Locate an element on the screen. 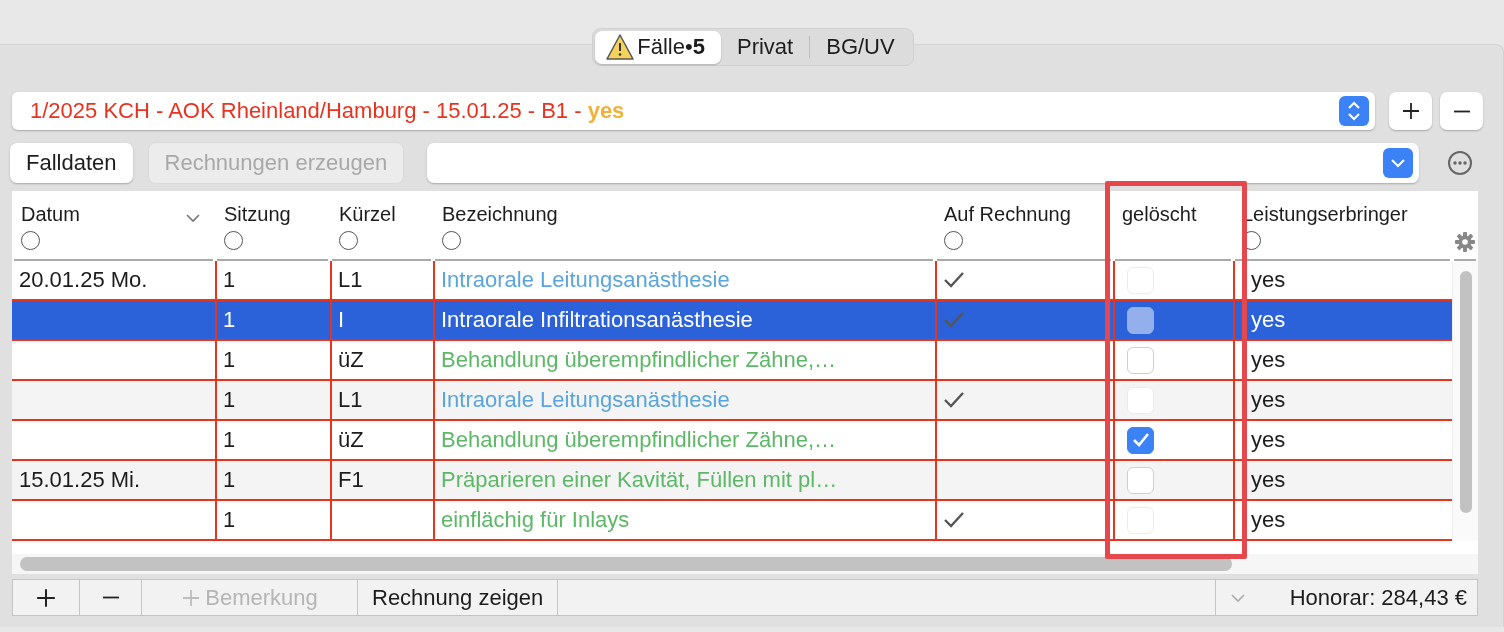 Image resolution: width=1504 pixels, height=632 pixels. header-label: Datum is located at coordinates (50, 214).